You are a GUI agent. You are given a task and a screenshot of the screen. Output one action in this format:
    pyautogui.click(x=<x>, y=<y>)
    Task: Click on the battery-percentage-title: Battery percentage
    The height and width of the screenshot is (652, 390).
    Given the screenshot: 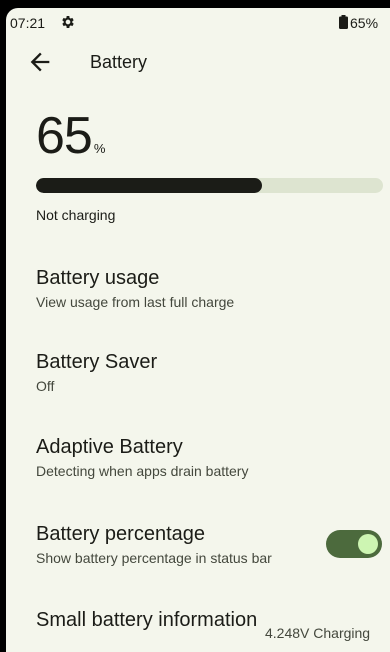 What is the action you would take?
    pyautogui.click(x=120, y=534)
    